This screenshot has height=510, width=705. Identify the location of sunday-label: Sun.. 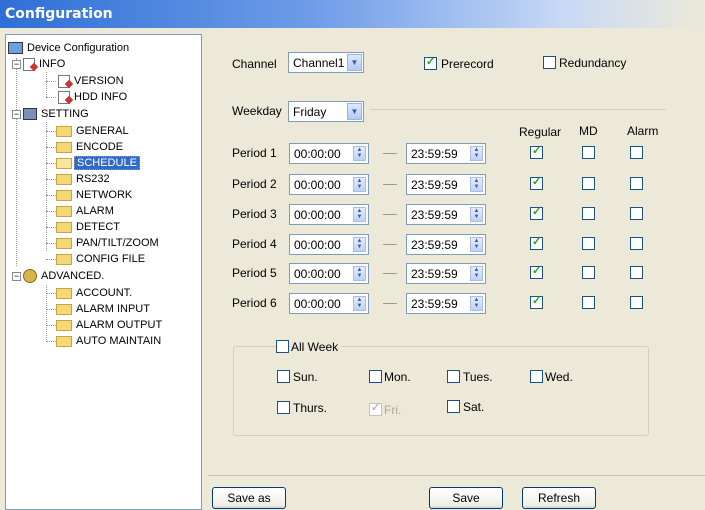
(305, 377).